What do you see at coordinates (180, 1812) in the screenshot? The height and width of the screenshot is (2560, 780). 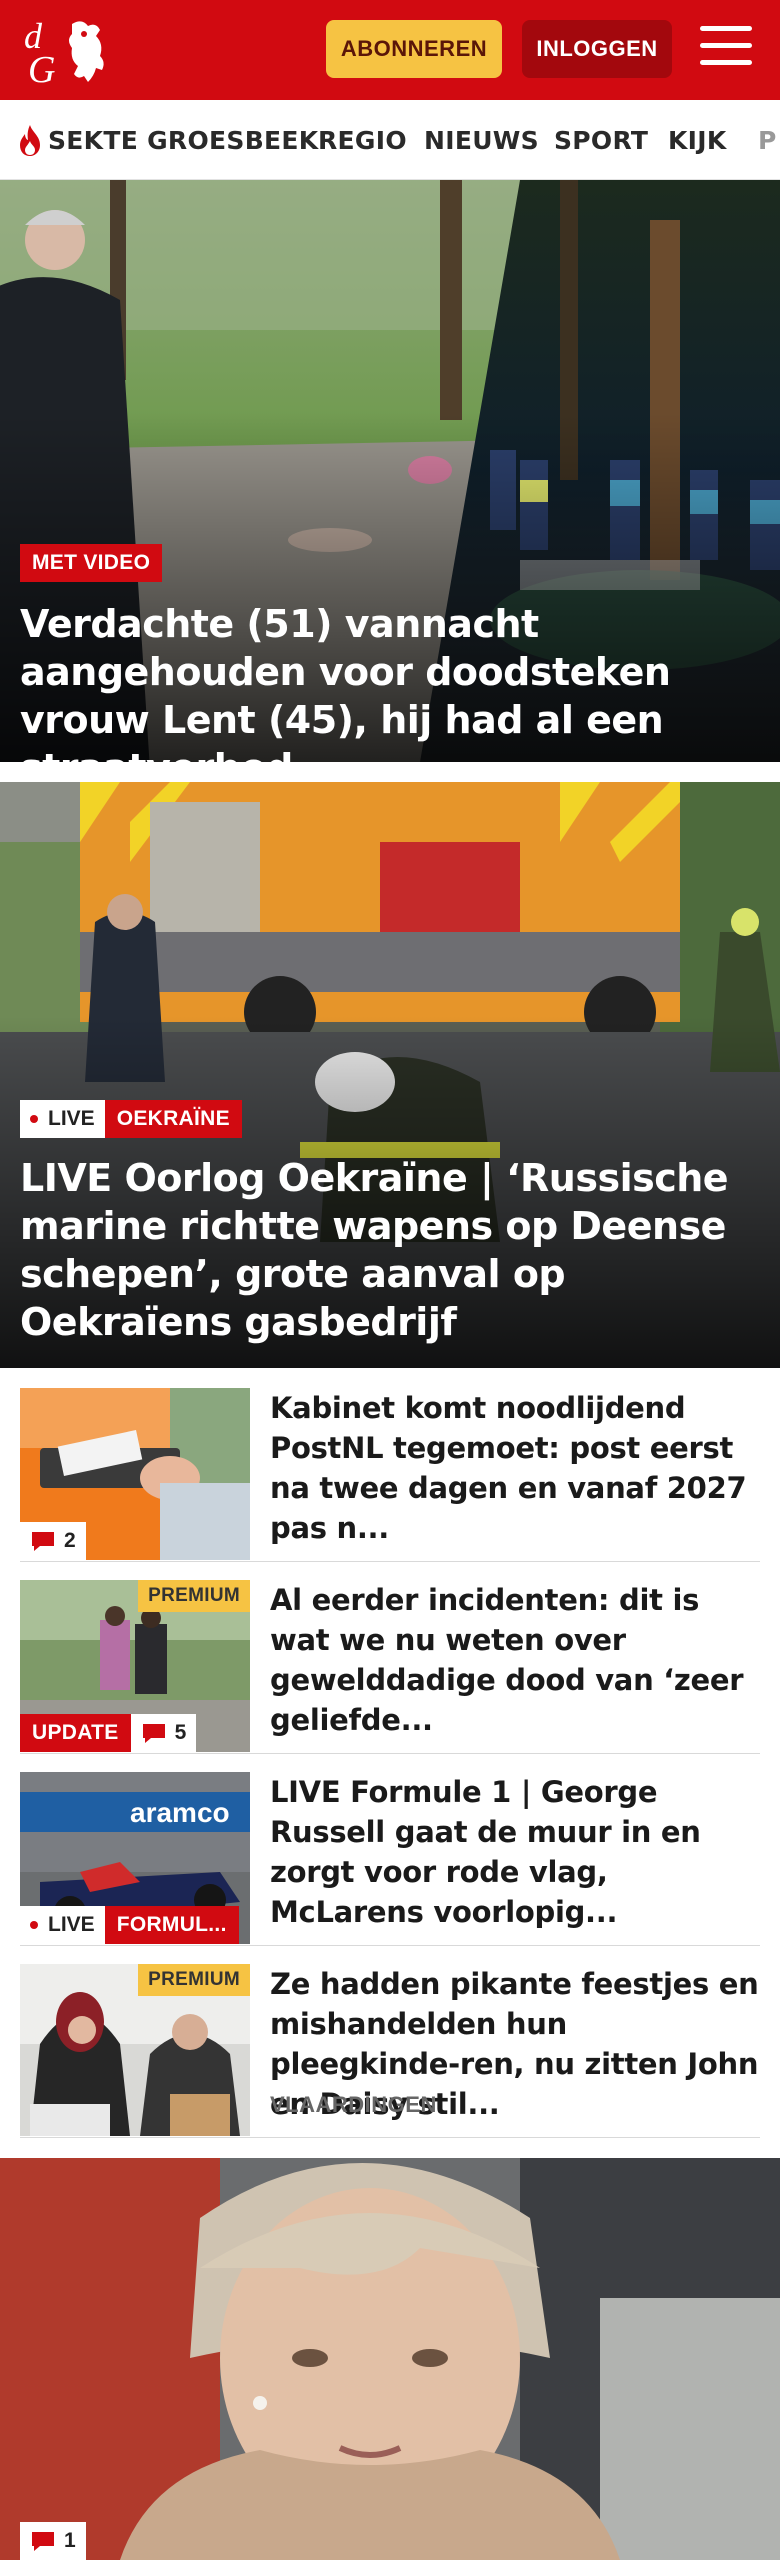 I see `svg-text: aramco` at bounding box center [180, 1812].